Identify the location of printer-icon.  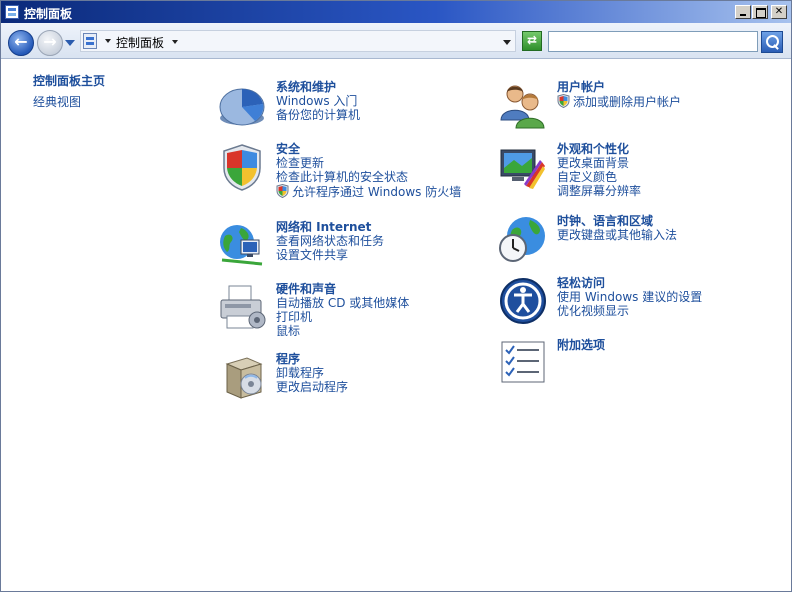
(242, 307).